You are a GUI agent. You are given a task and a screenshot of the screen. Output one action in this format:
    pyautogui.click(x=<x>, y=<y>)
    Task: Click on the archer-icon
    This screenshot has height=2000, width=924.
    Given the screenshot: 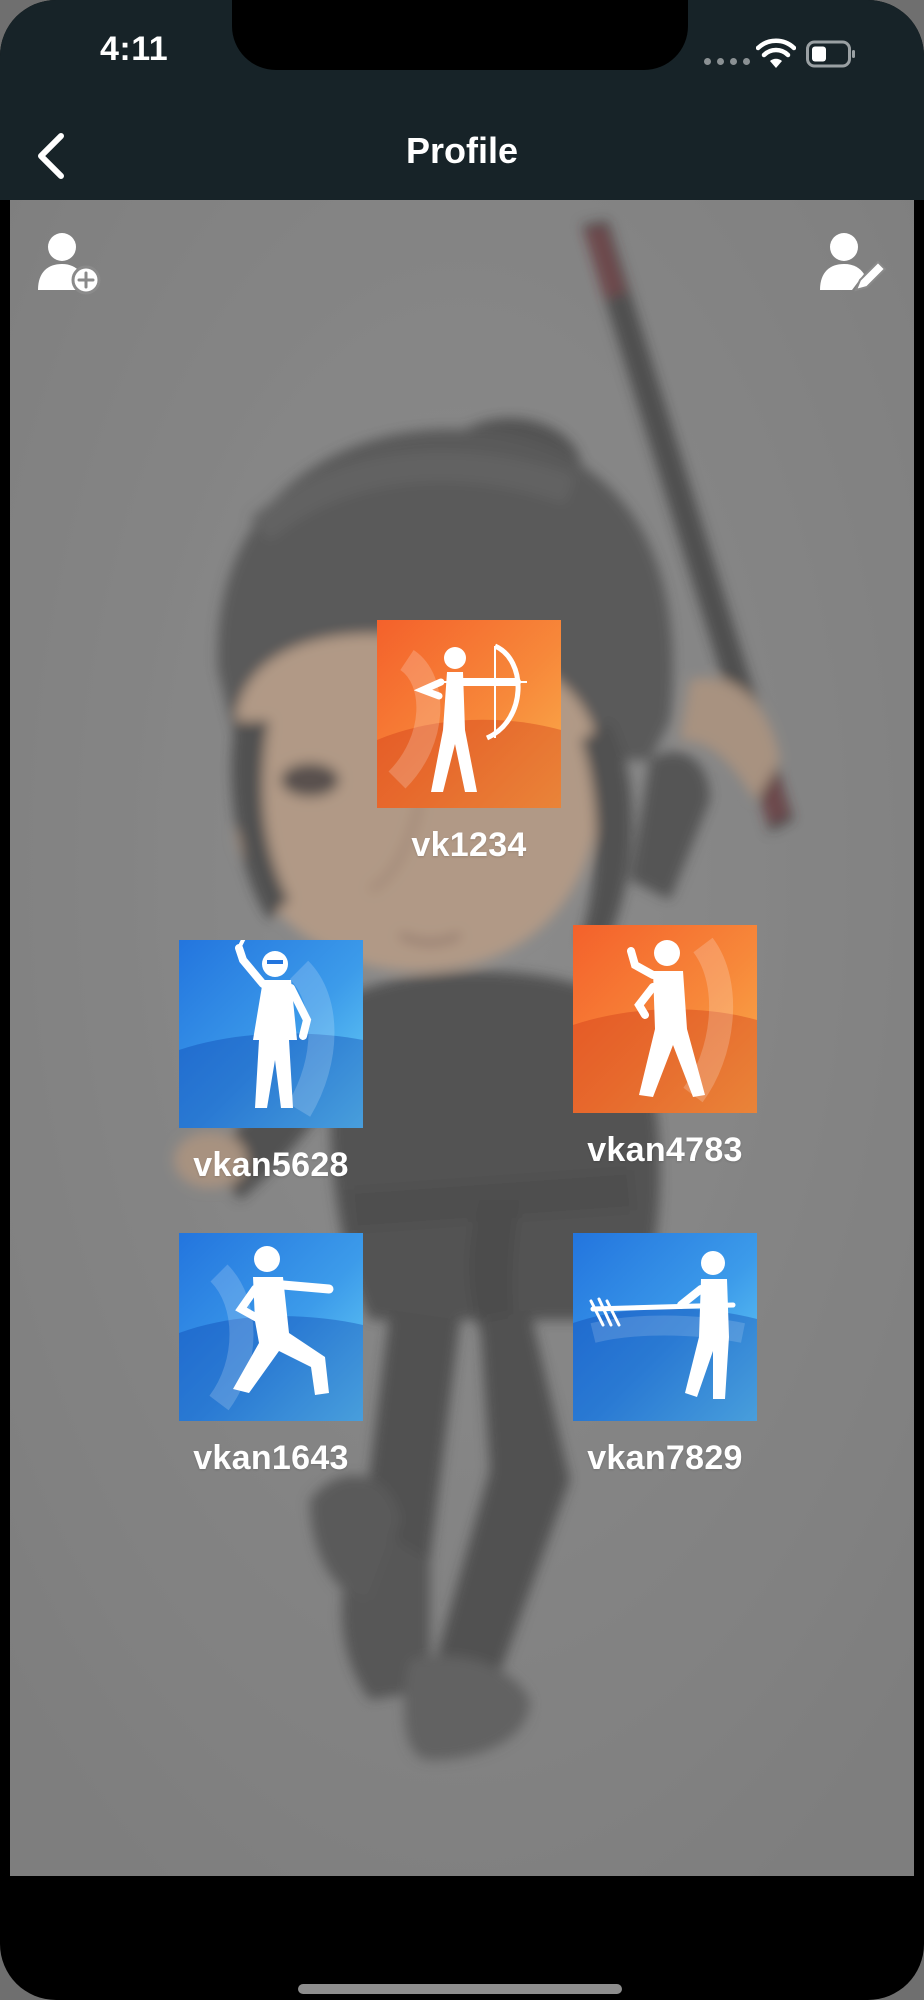 What is the action you would take?
    pyautogui.click(x=470, y=717)
    